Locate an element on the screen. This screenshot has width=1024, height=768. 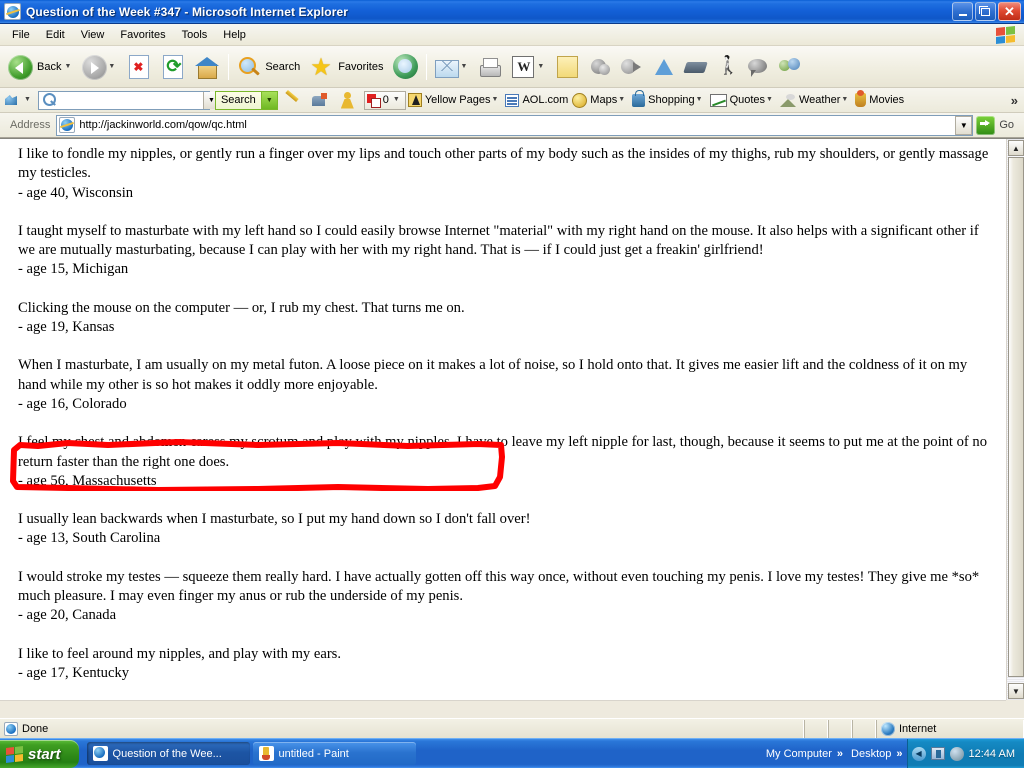
popup-blocker-icon is located at coordinates (373, 100).